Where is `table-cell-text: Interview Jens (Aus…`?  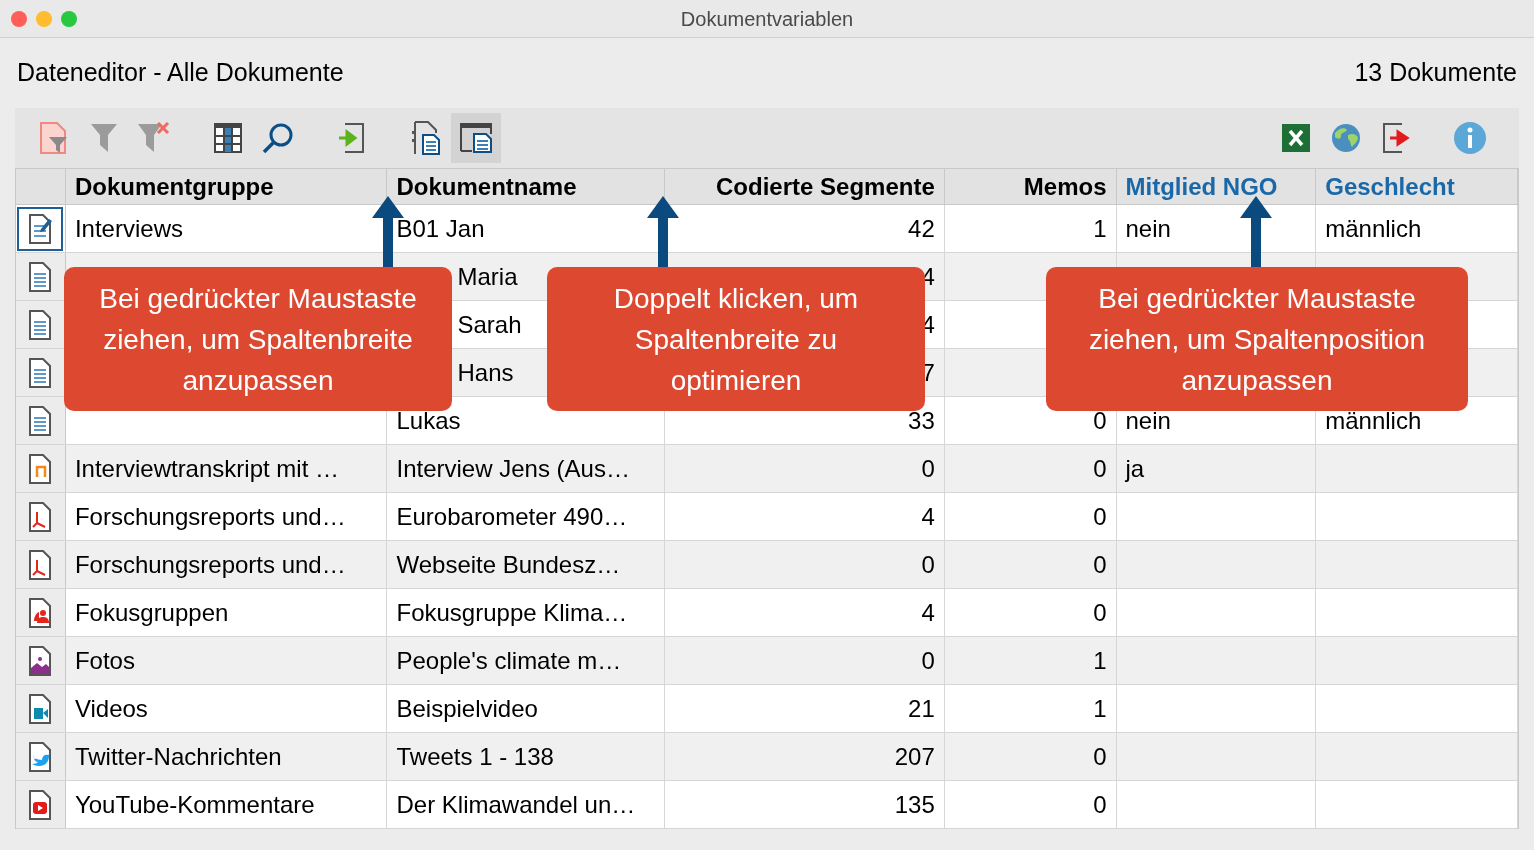 table-cell-text: Interview Jens (Aus… is located at coordinates (513, 468).